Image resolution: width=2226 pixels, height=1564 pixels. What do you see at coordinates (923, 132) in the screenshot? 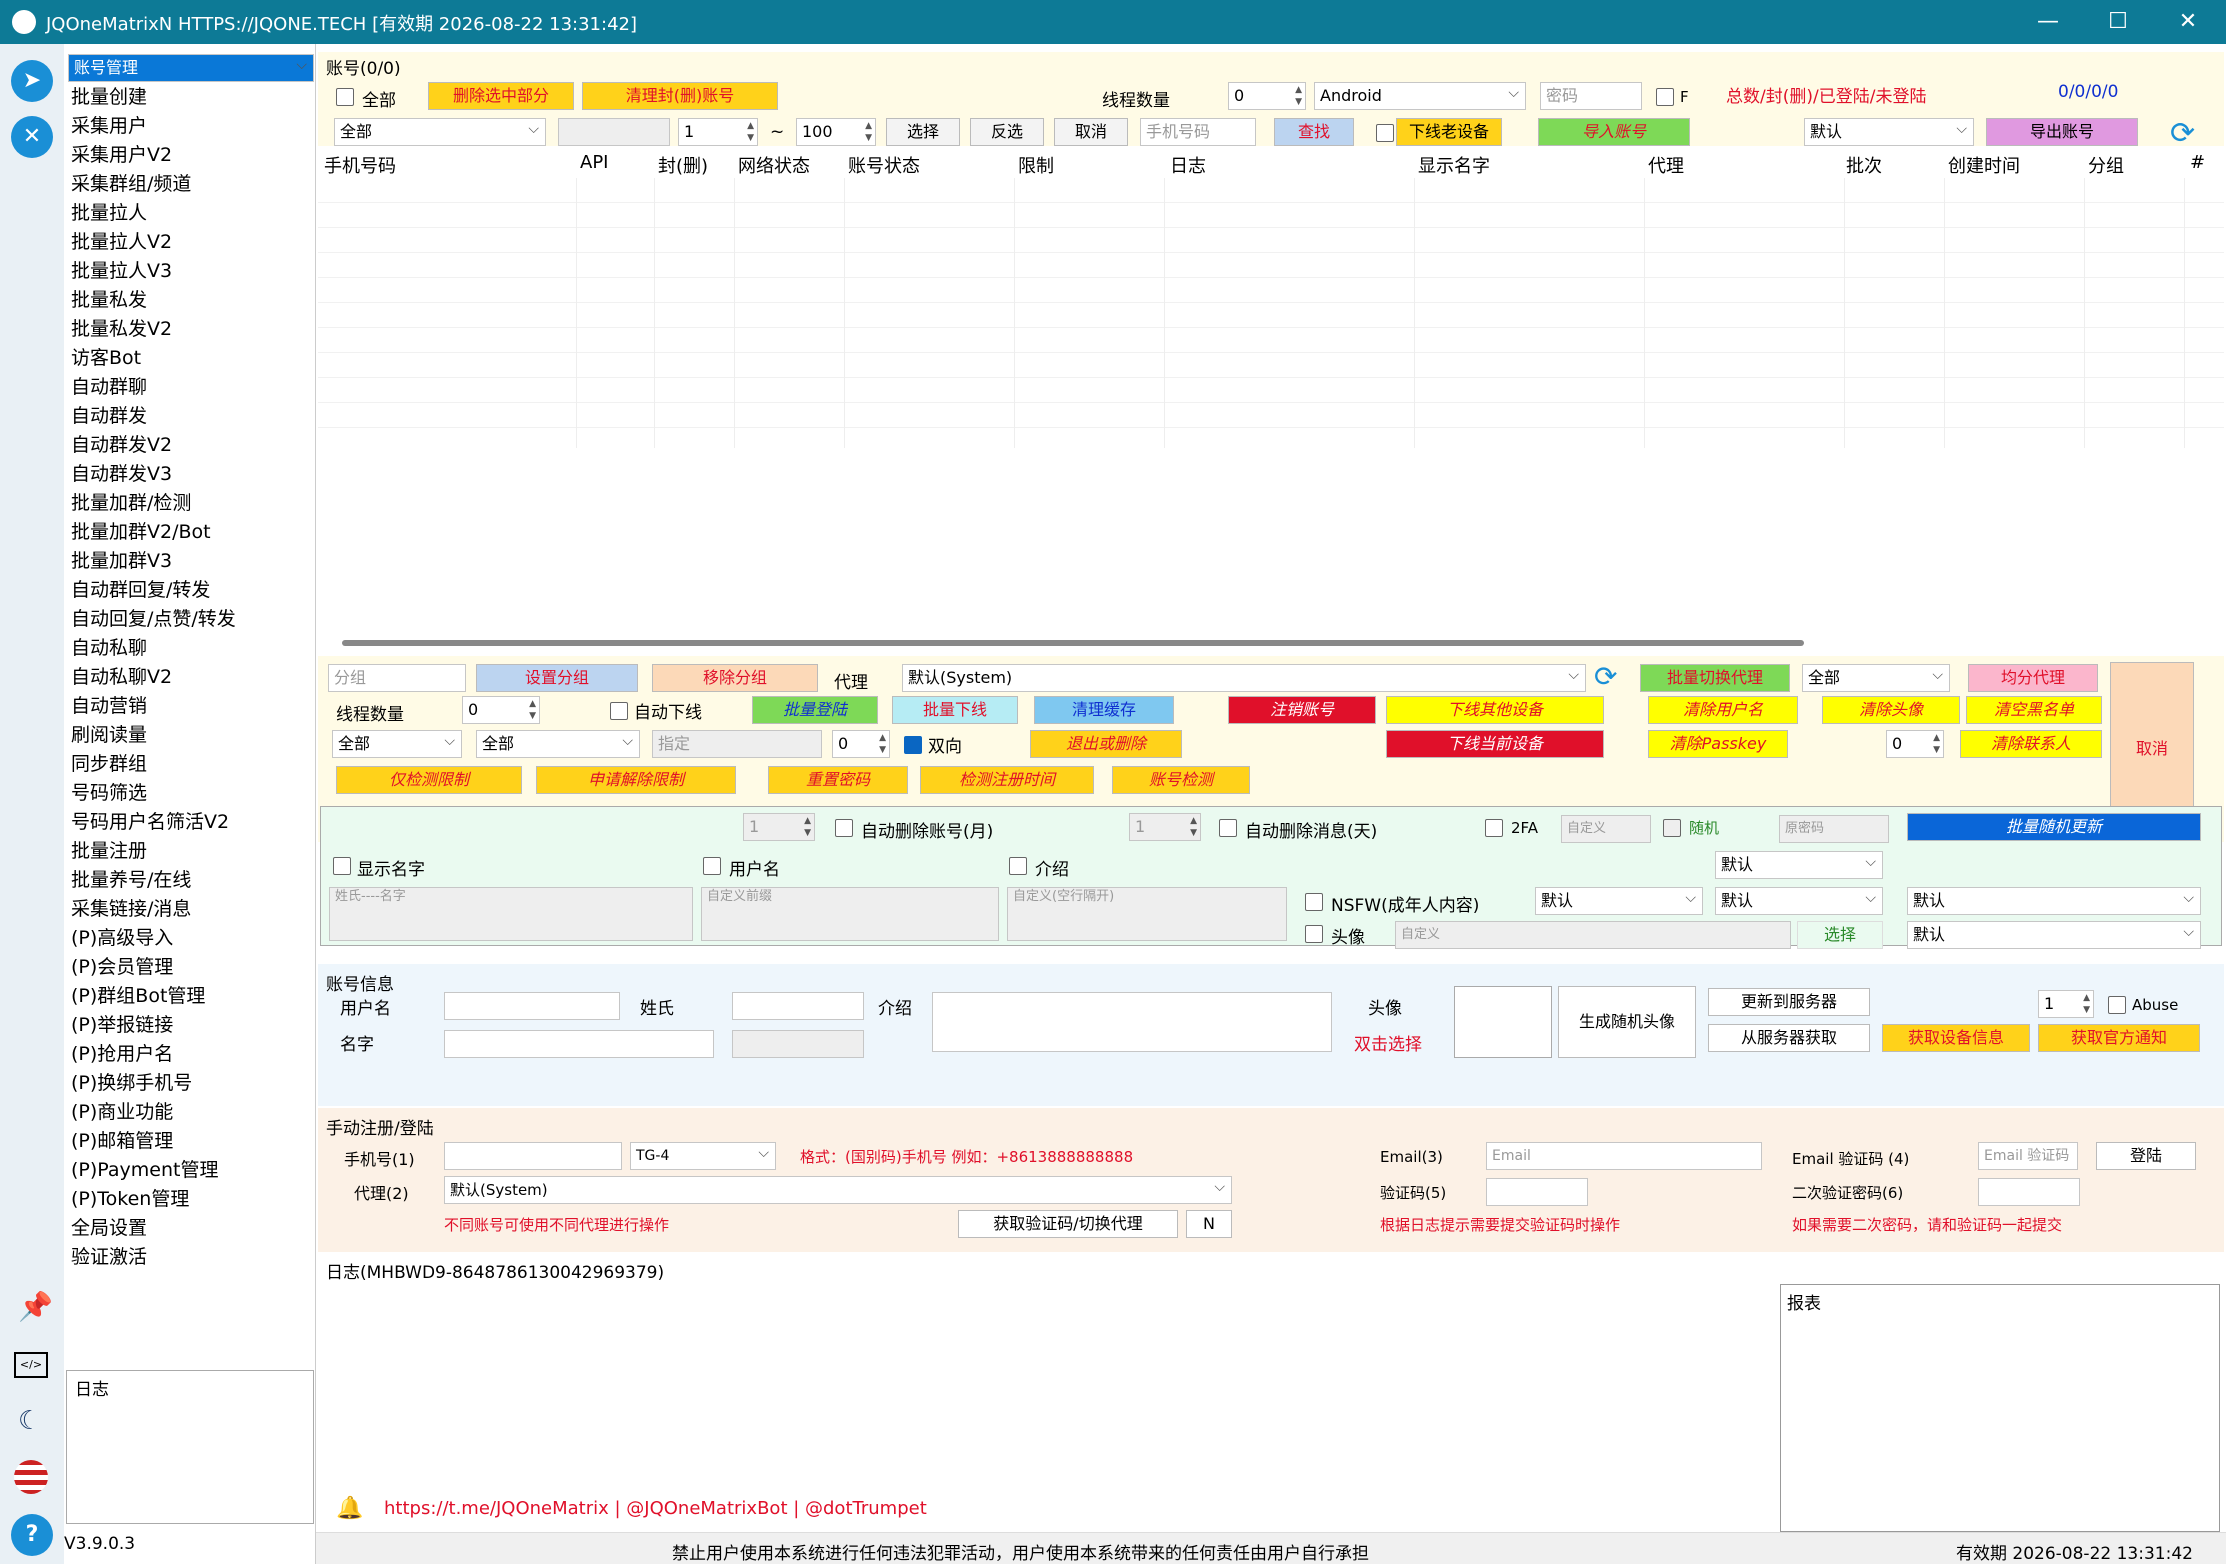
I see `select-button: 选择` at bounding box center [923, 132].